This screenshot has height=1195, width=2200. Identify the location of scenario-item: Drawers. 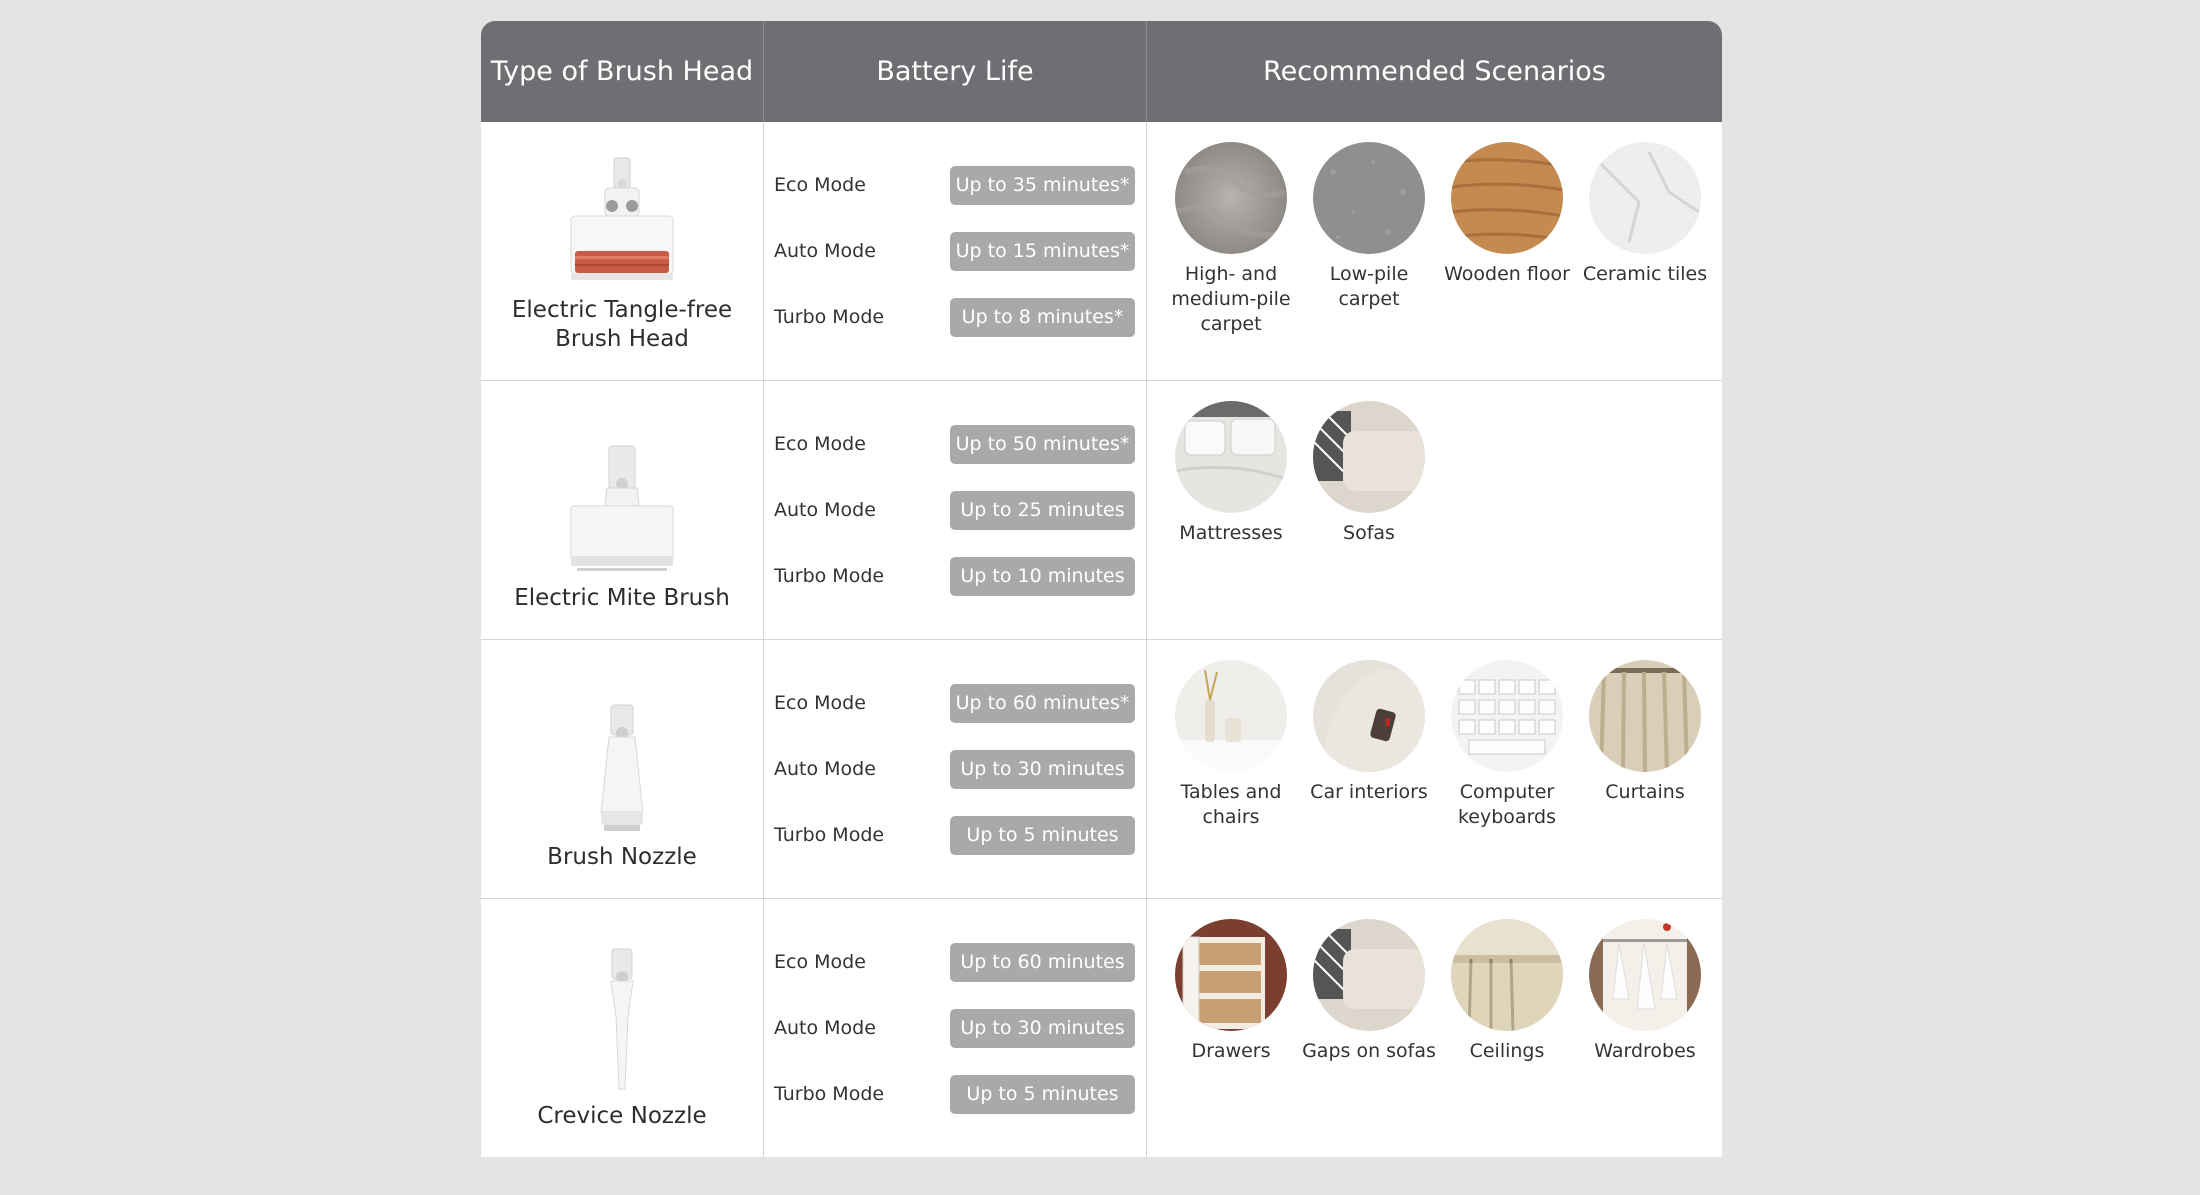
(1231, 991).